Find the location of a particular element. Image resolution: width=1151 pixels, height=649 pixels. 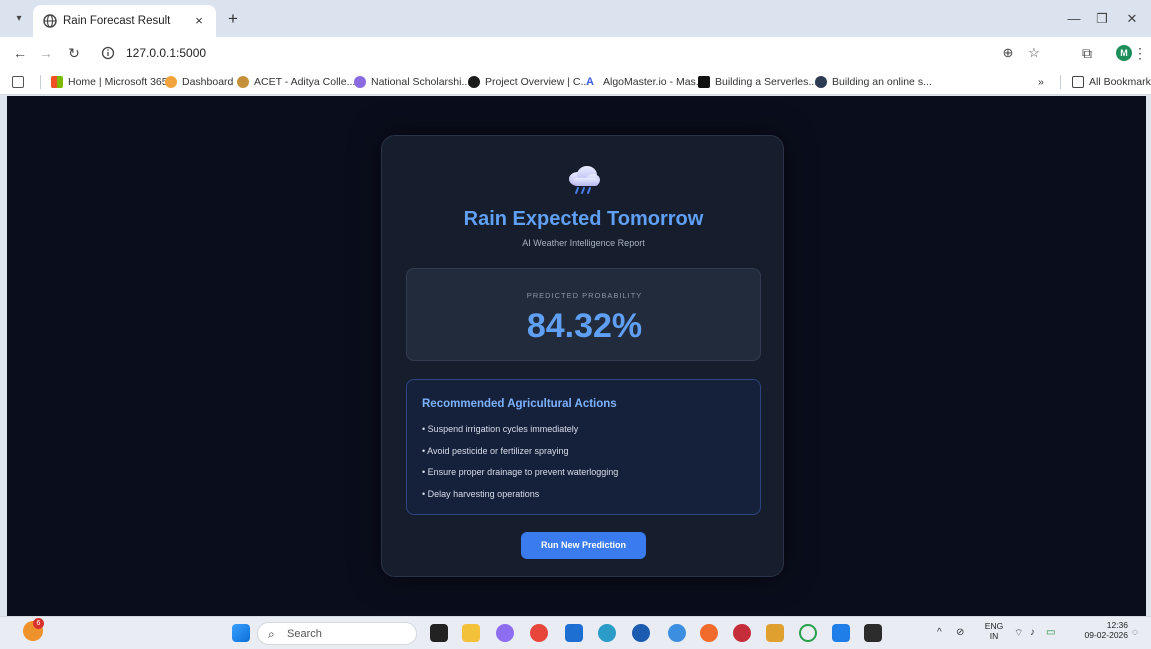

tab-title: Rain Forecast Result is located at coordinates (117, 21).